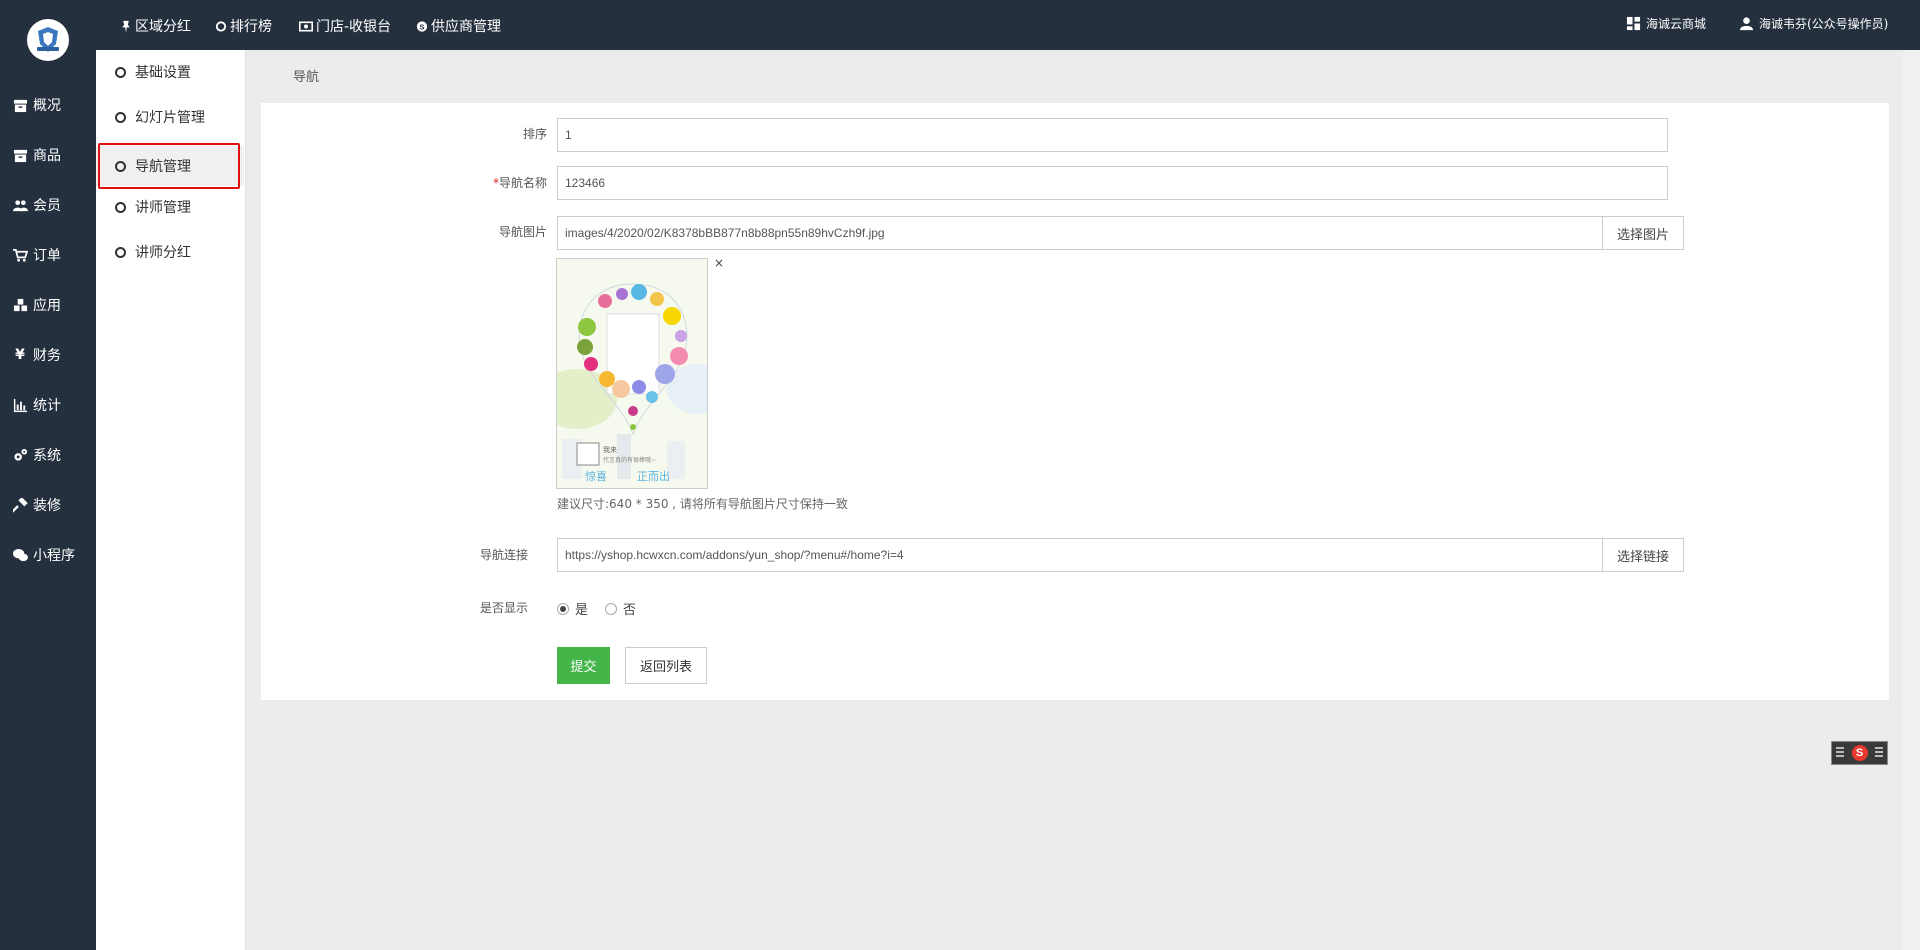  Describe the element at coordinates (20, 155) in the screenshot. I see `box-icon` at that location.